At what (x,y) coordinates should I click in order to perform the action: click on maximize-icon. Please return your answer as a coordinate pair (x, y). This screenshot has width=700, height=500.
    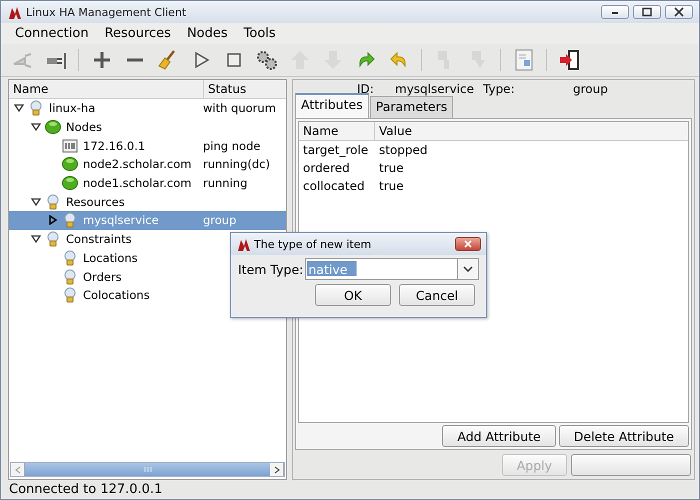
    Looking at the image, I should click on (647, 12).